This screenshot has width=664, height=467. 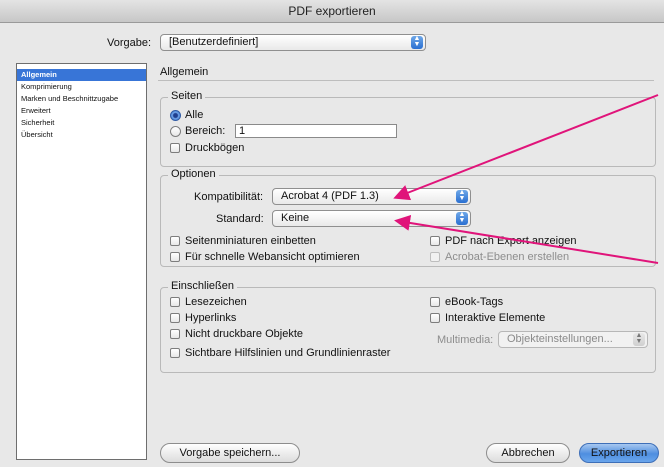 What do you see at coordinates (526, 239) in the screenshot?
I see `annotation-arrow-standard` at bounding box center [526, 239].